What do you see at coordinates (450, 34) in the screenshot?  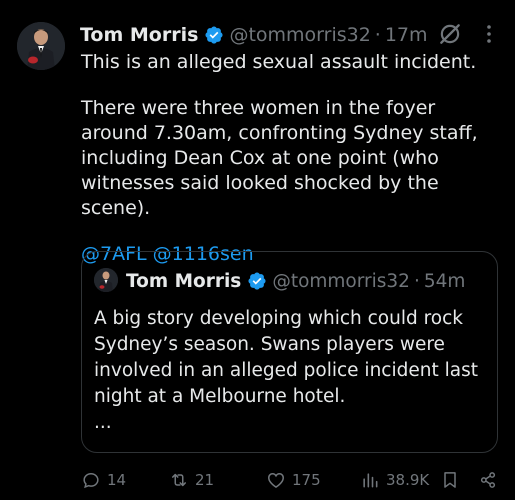 I see `grok-icon` at bounding box center [450, 34].